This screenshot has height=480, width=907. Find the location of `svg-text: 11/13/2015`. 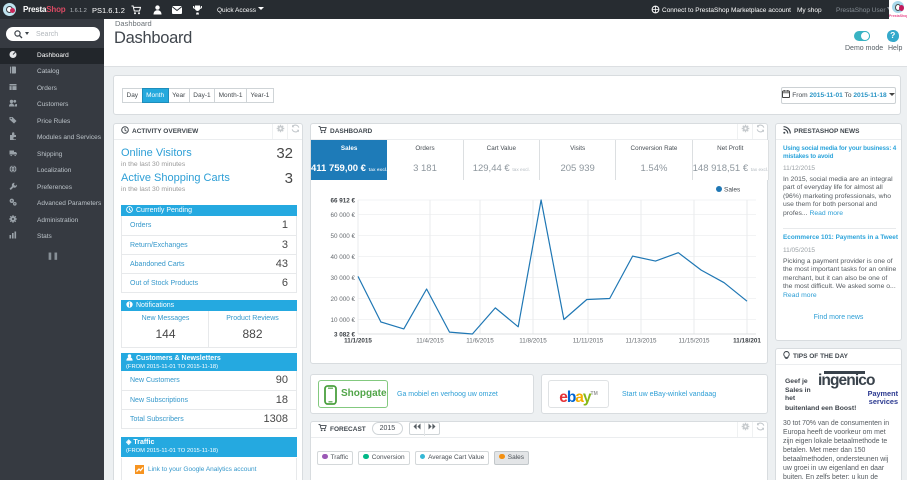

svg-text: 11/13/2015 is located at coordinates (641, 341).